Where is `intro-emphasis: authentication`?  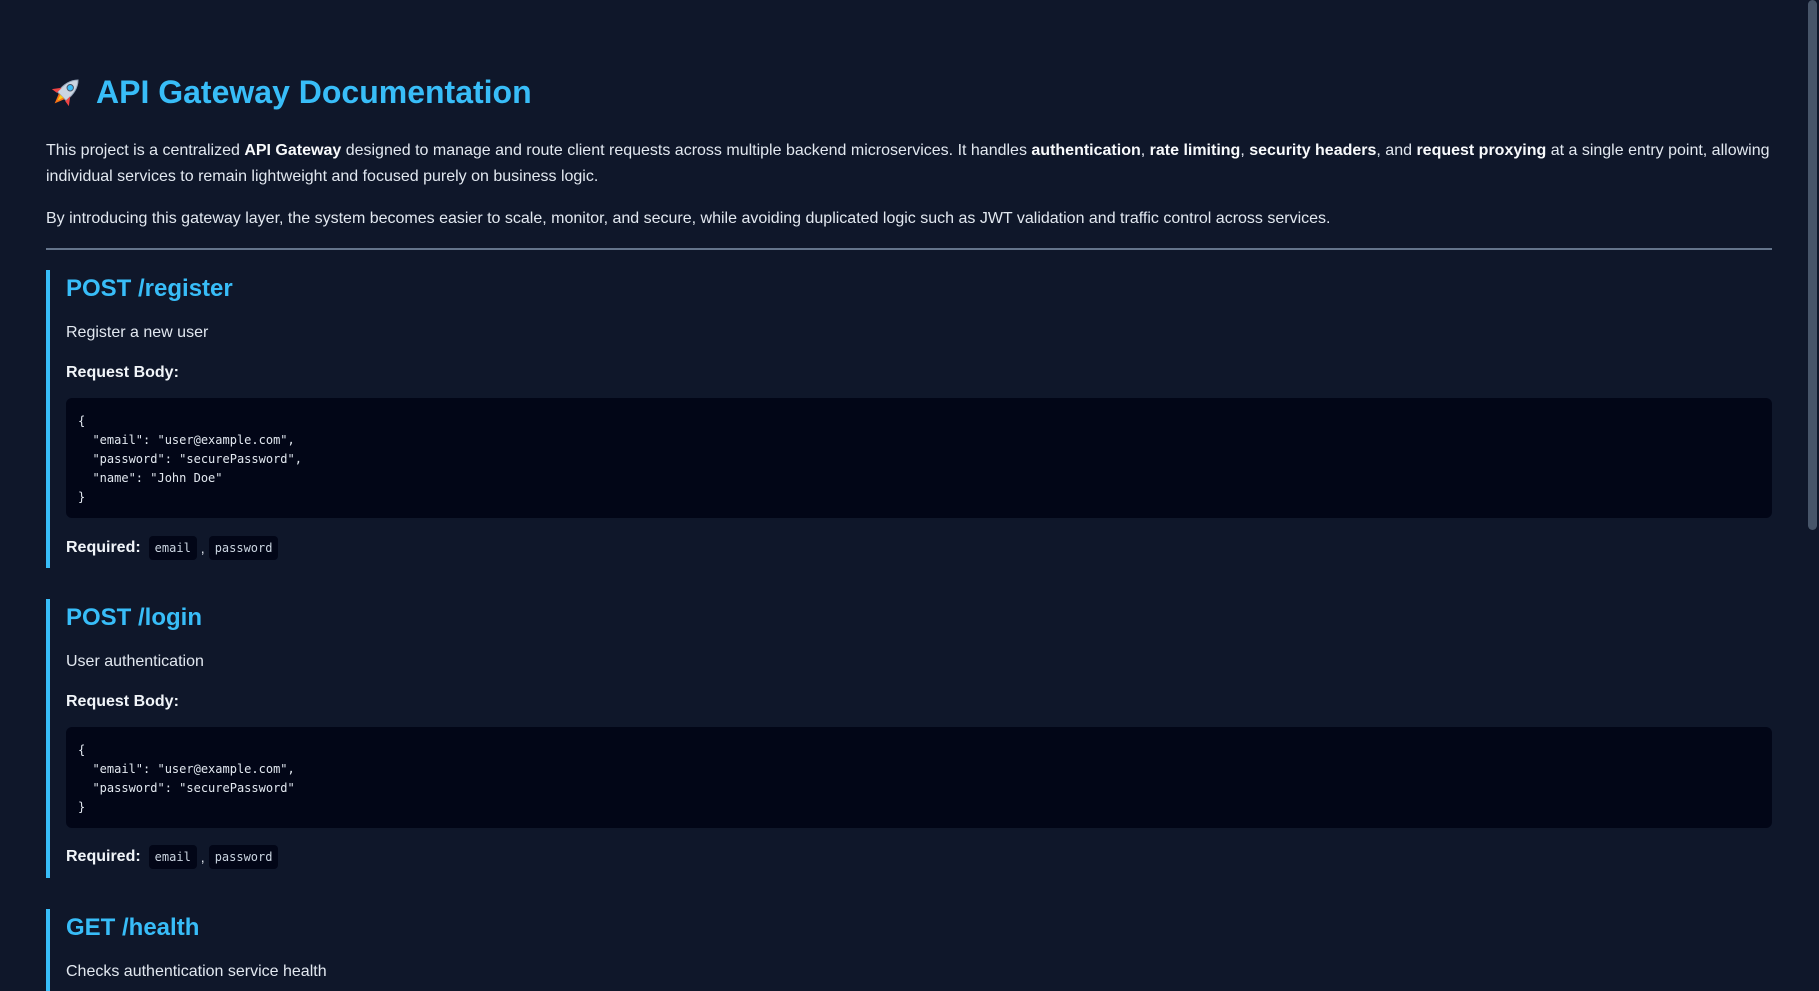
intro-emphasis: authentication is located at coordinates (1086, 150).